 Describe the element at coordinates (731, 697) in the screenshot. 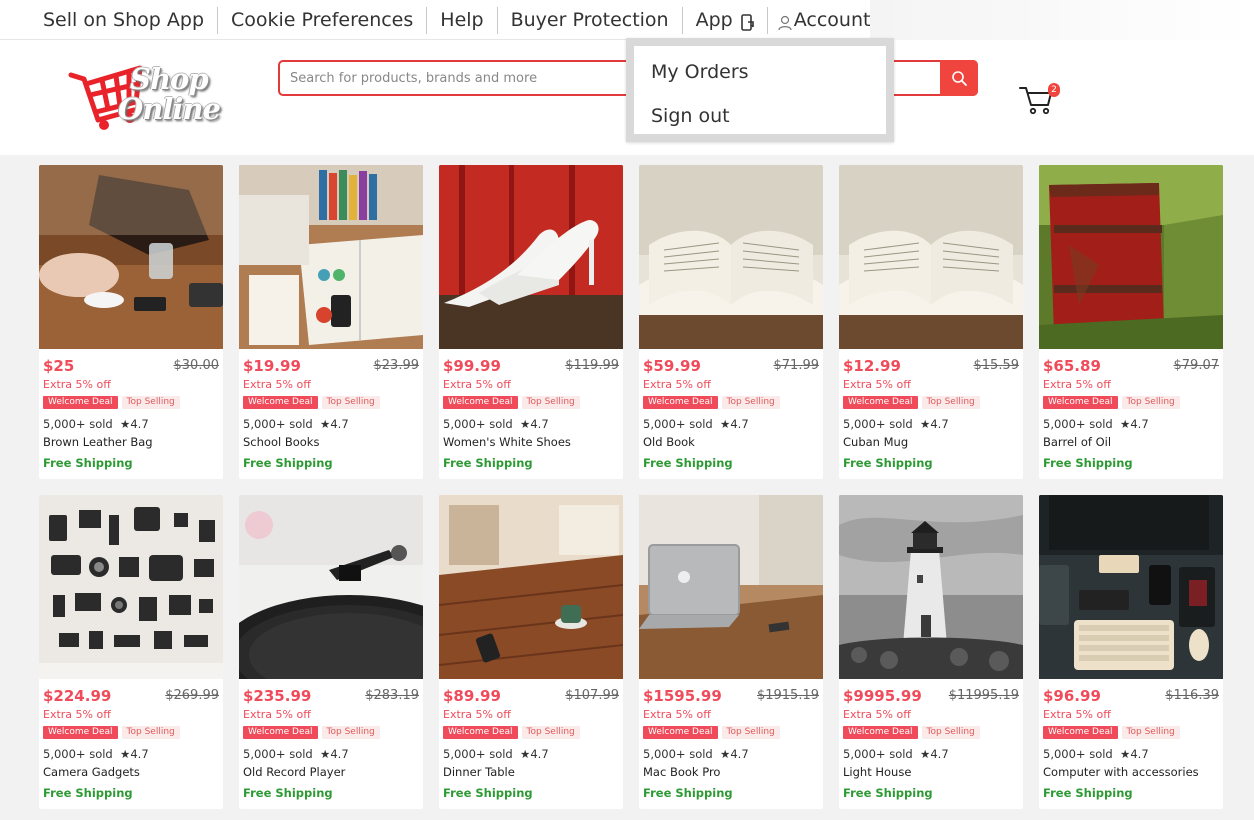

I see `price-row: $1595.99 $1915.19` at that location.